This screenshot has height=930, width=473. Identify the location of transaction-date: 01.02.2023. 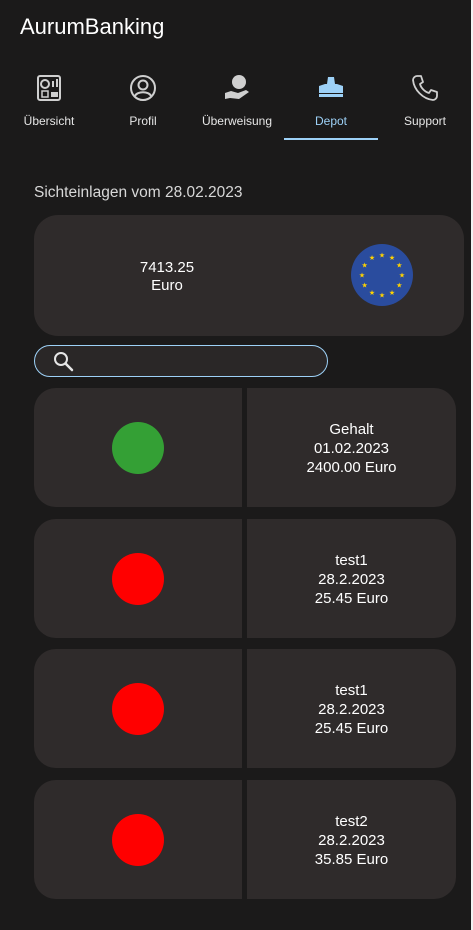
(351, 448).